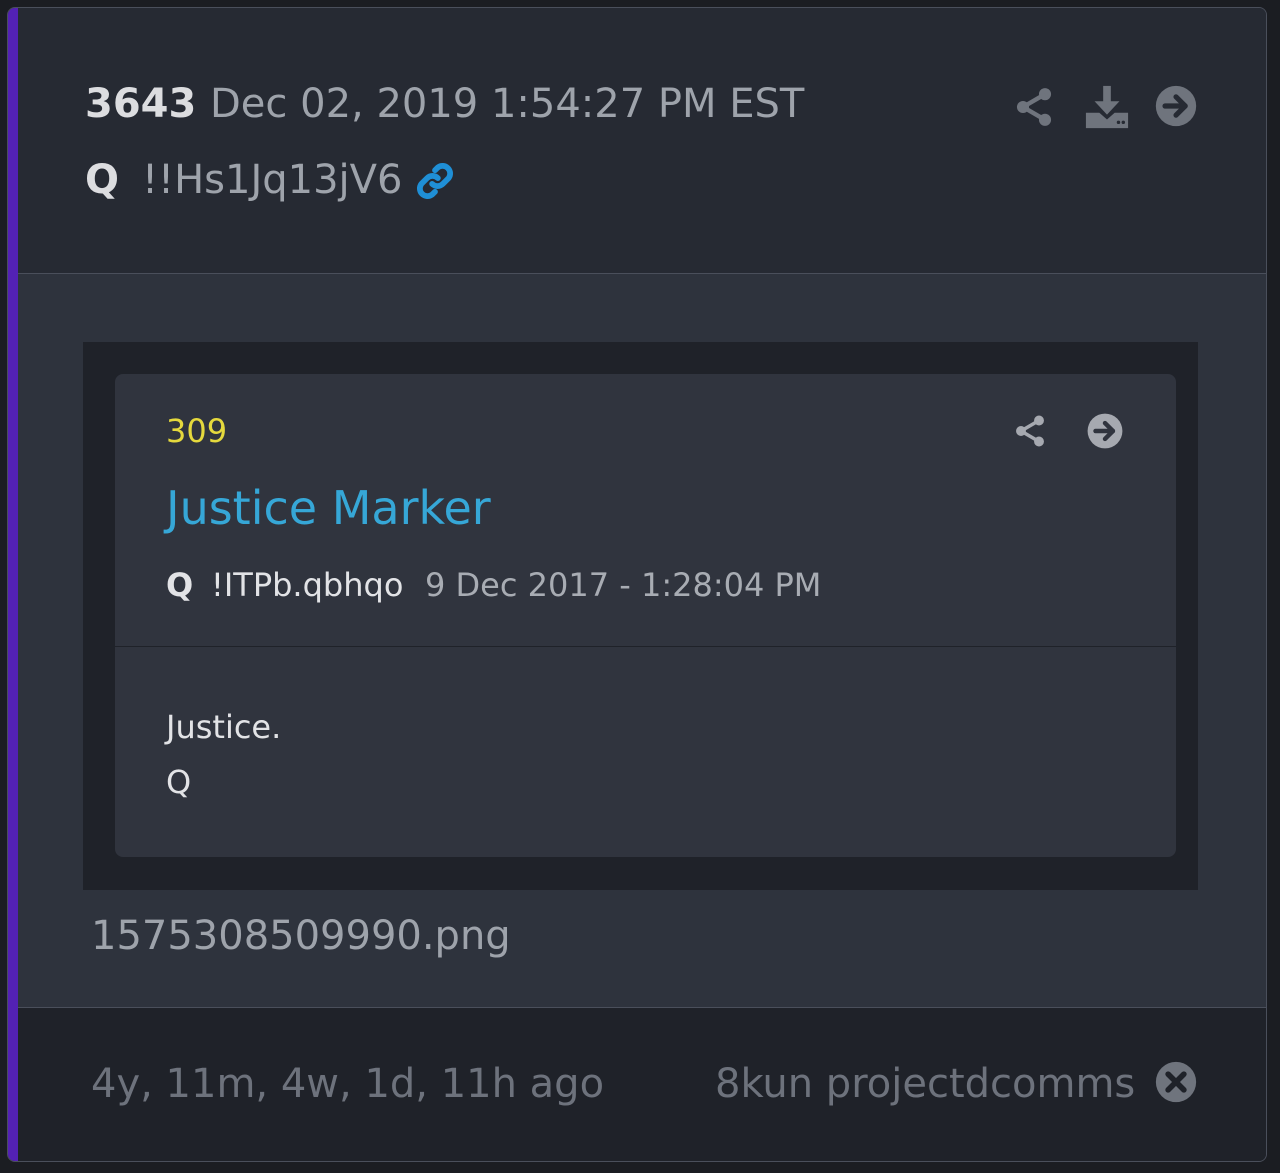 The width and height of the screenshot is (1280, 1173). Describe the element at coordinates (13, 584) in the screenshot. I see `post-accent-bar` at that location.